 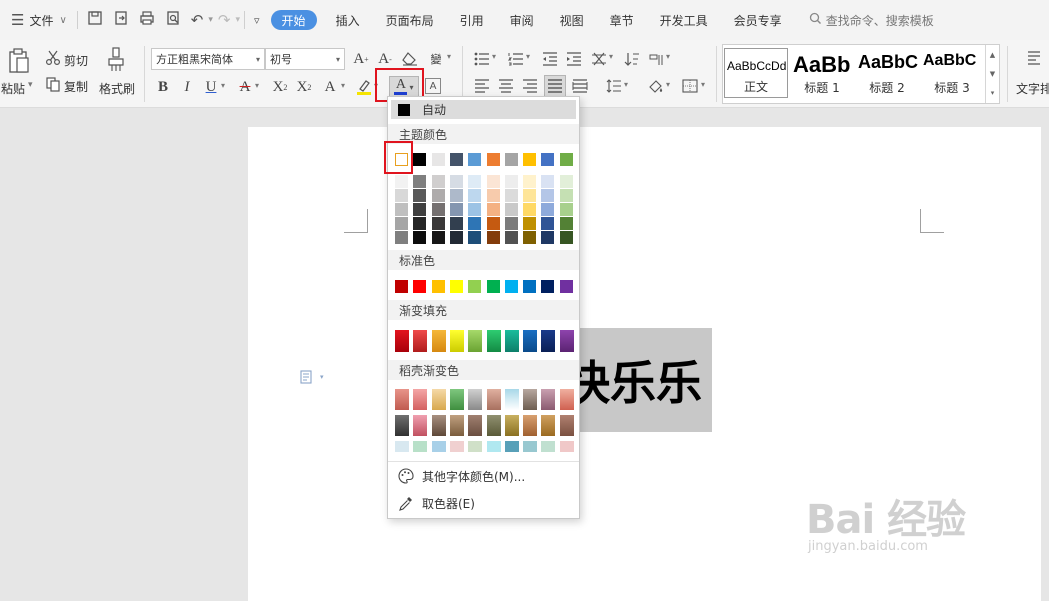 What do you see at coordinates (385, 59) in the screenshot?
I see `shrink-font-icon: A-` at bounding box center [385, 59].